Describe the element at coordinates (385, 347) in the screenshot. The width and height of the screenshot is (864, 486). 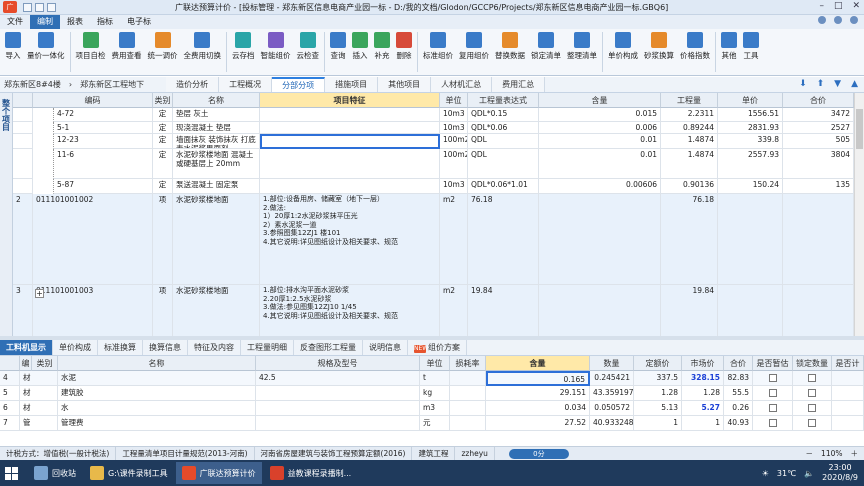
I see `detail-tab-7: 说明信息` at that location.